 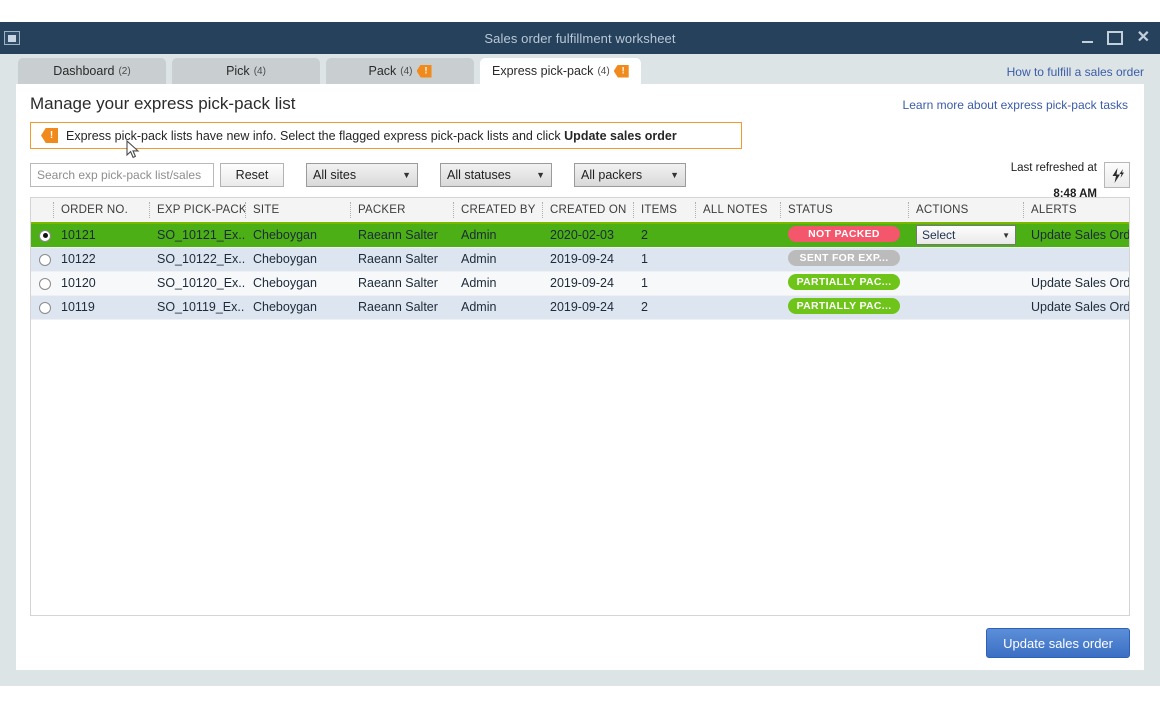 I want to click on close-button: ✕, so click(x=1143, y=37).